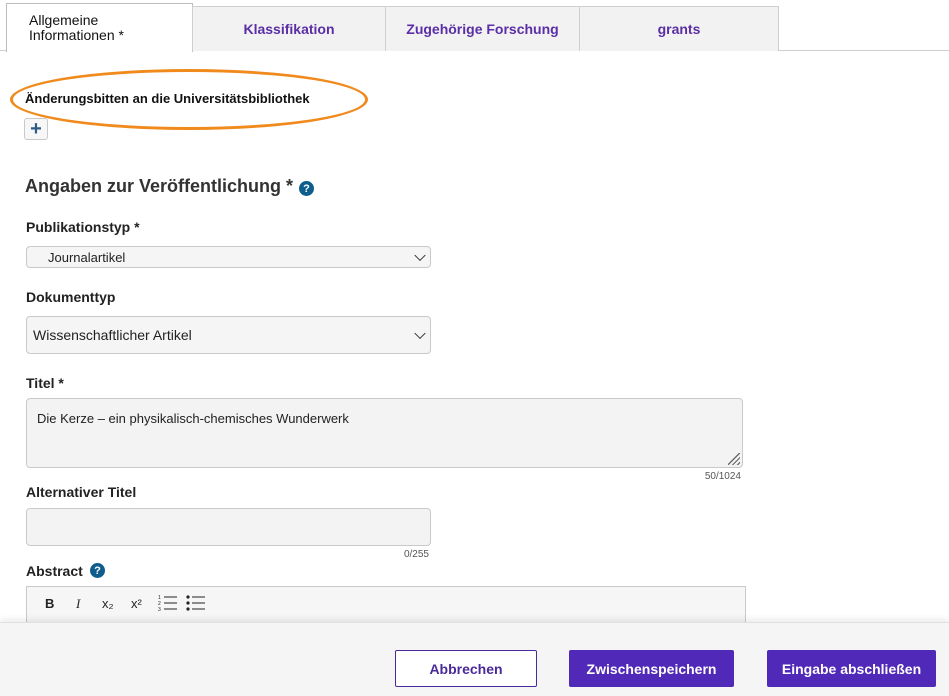  I want to click on tab-general-information: Allgemeine Informationen *, so click(99, 27).